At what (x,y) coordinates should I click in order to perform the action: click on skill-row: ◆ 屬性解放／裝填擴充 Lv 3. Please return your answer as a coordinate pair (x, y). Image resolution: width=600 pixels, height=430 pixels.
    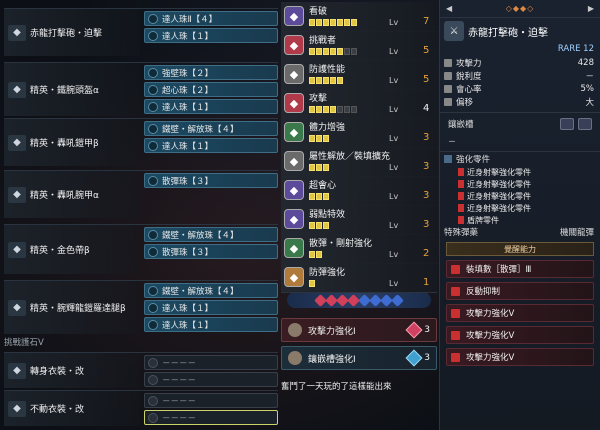
    Looking at the image, I should click on (359, 162).